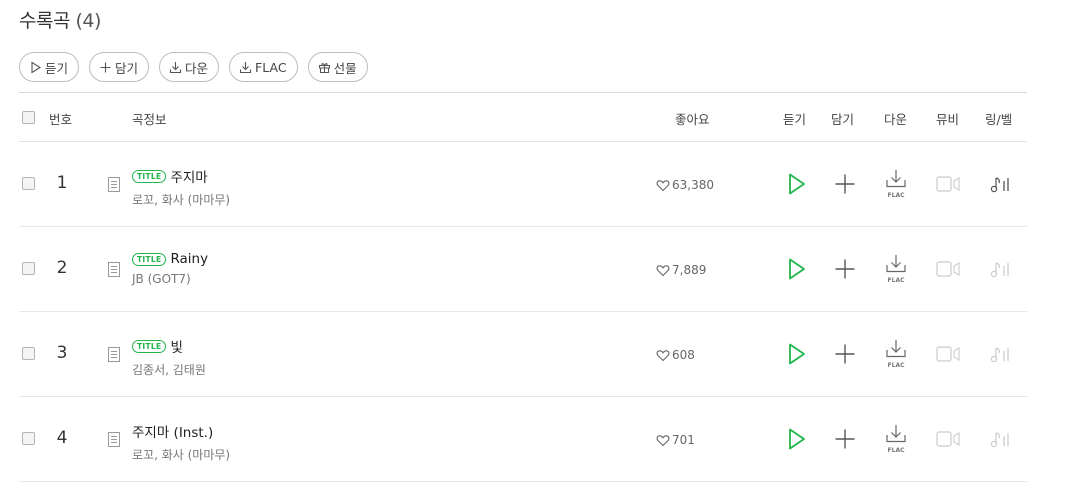 This screenshot has height=500, width=1091. What do you see at coordinates (896, 119) in the screenshot?
I see `col-download: 다운` at bounding box center [896, 119].